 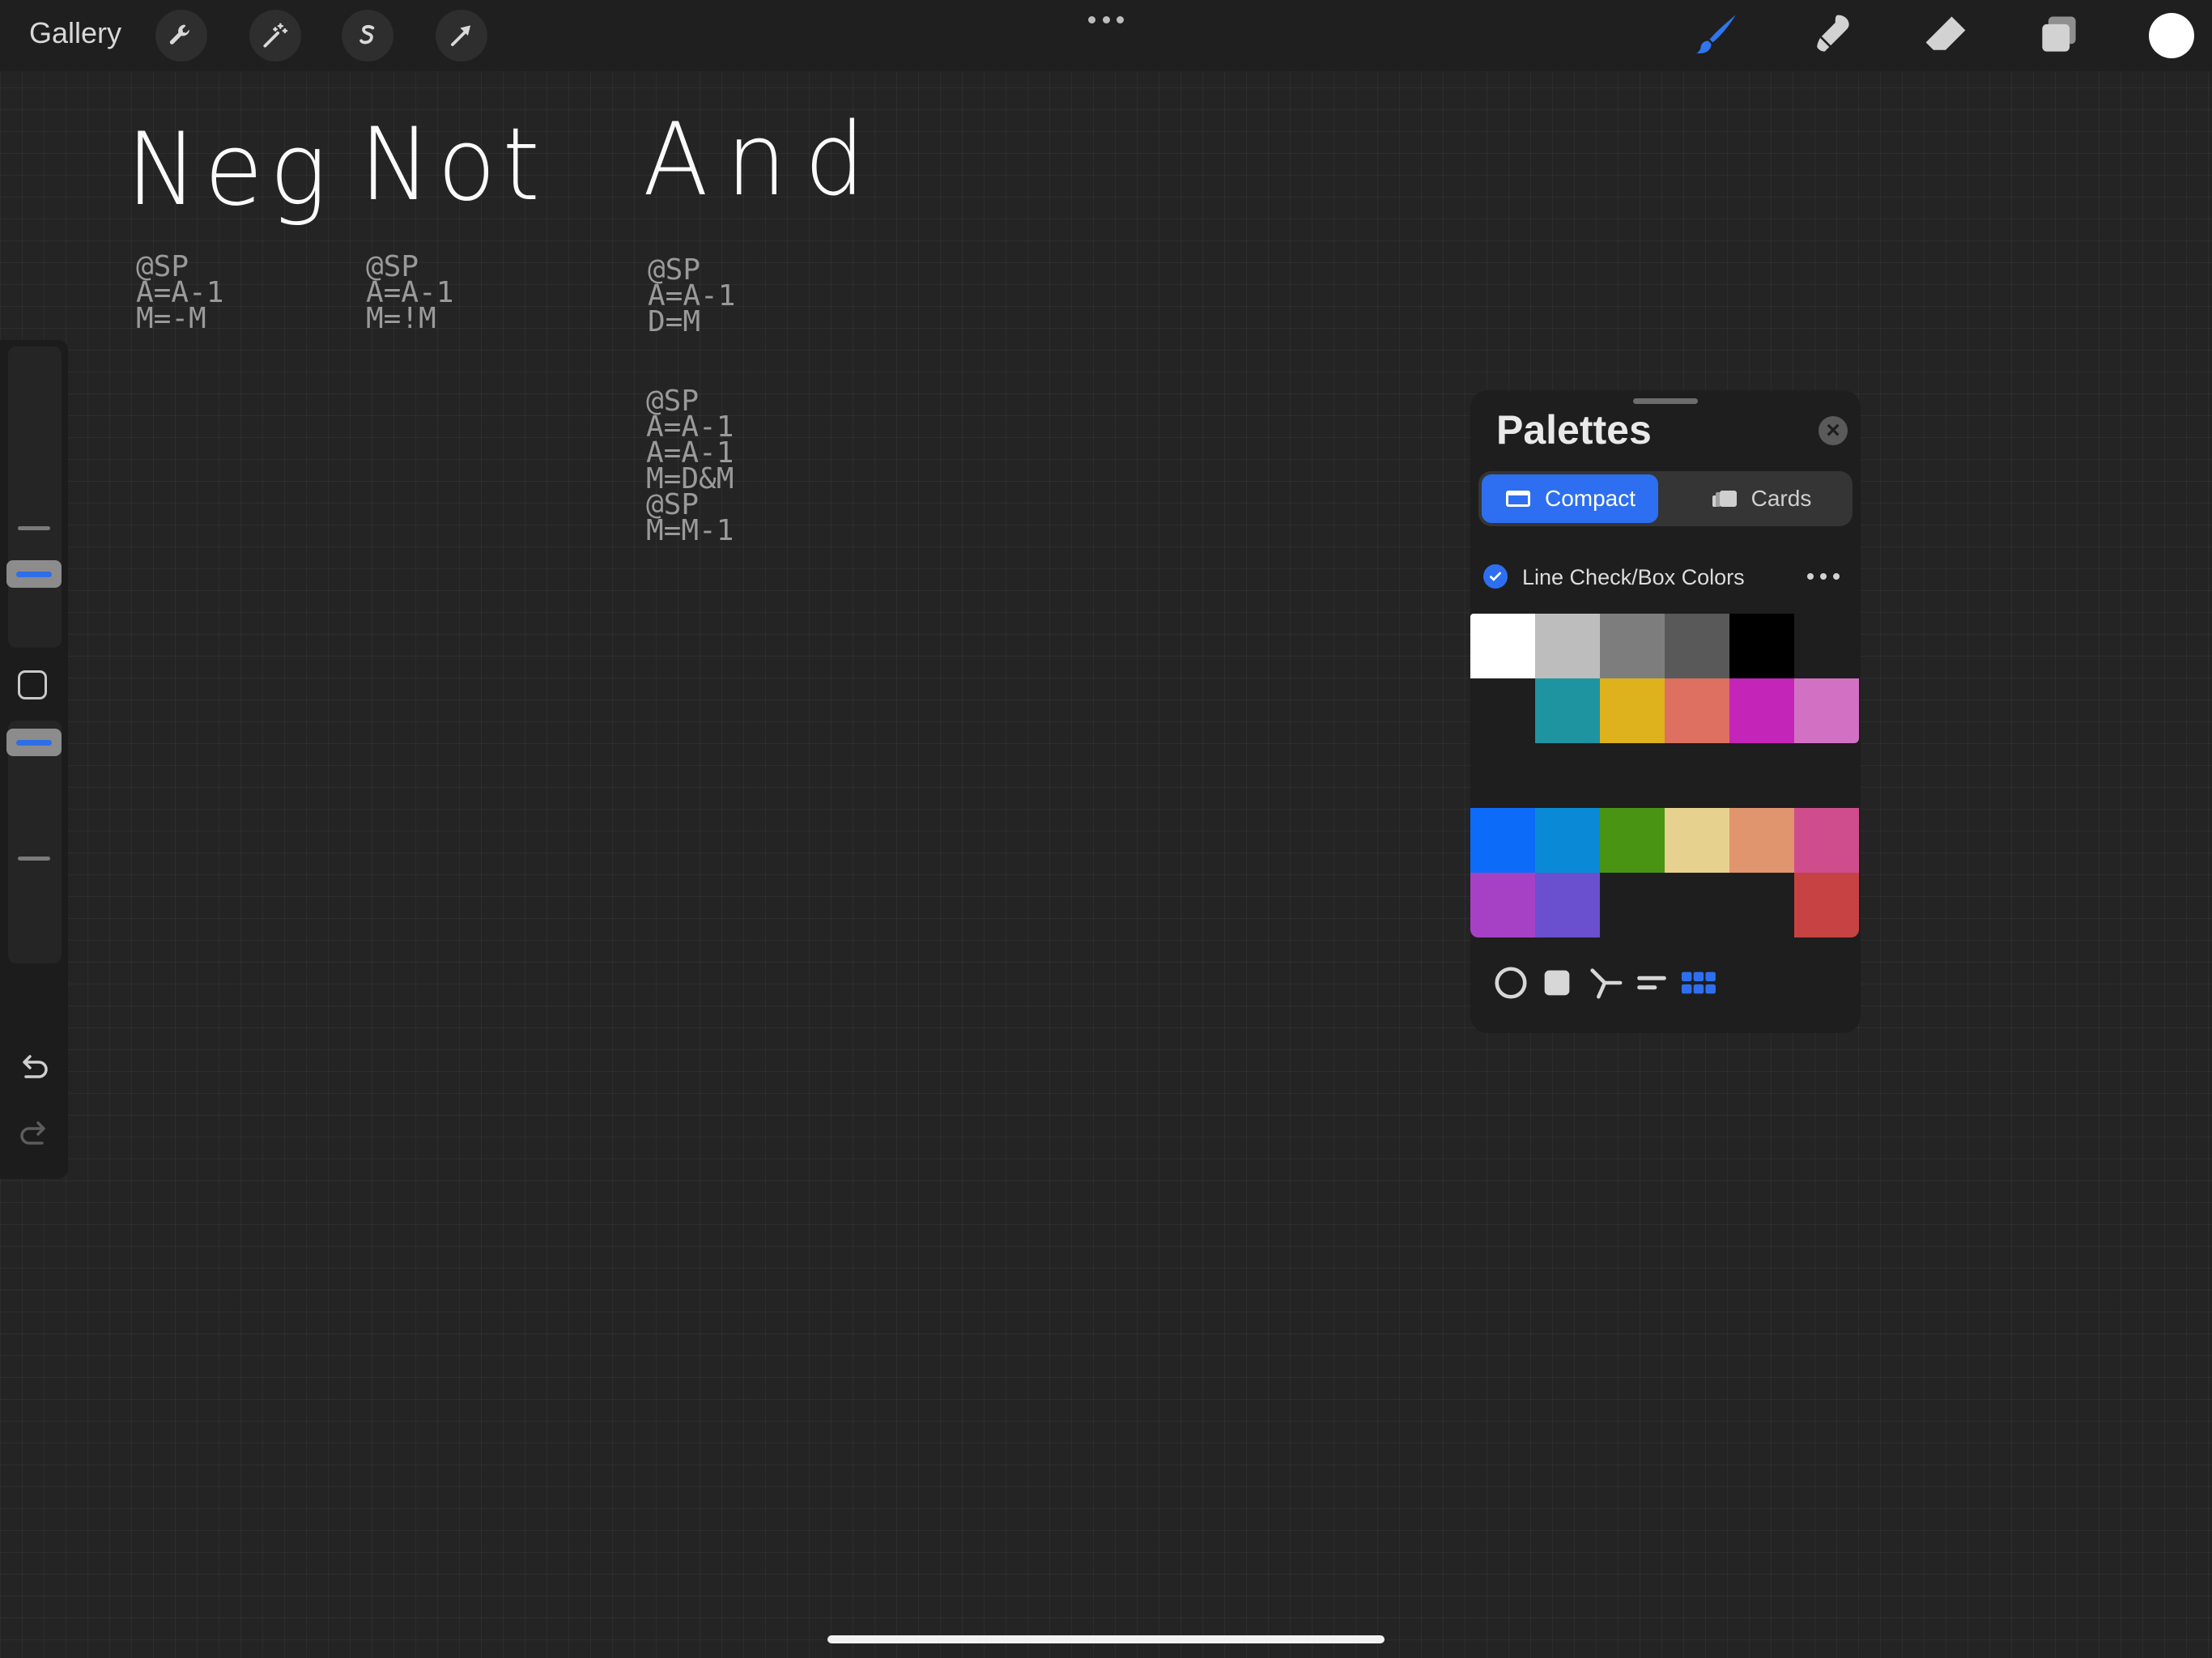 I want to click on harmony-mode-button, so click(x=1605, y=982).